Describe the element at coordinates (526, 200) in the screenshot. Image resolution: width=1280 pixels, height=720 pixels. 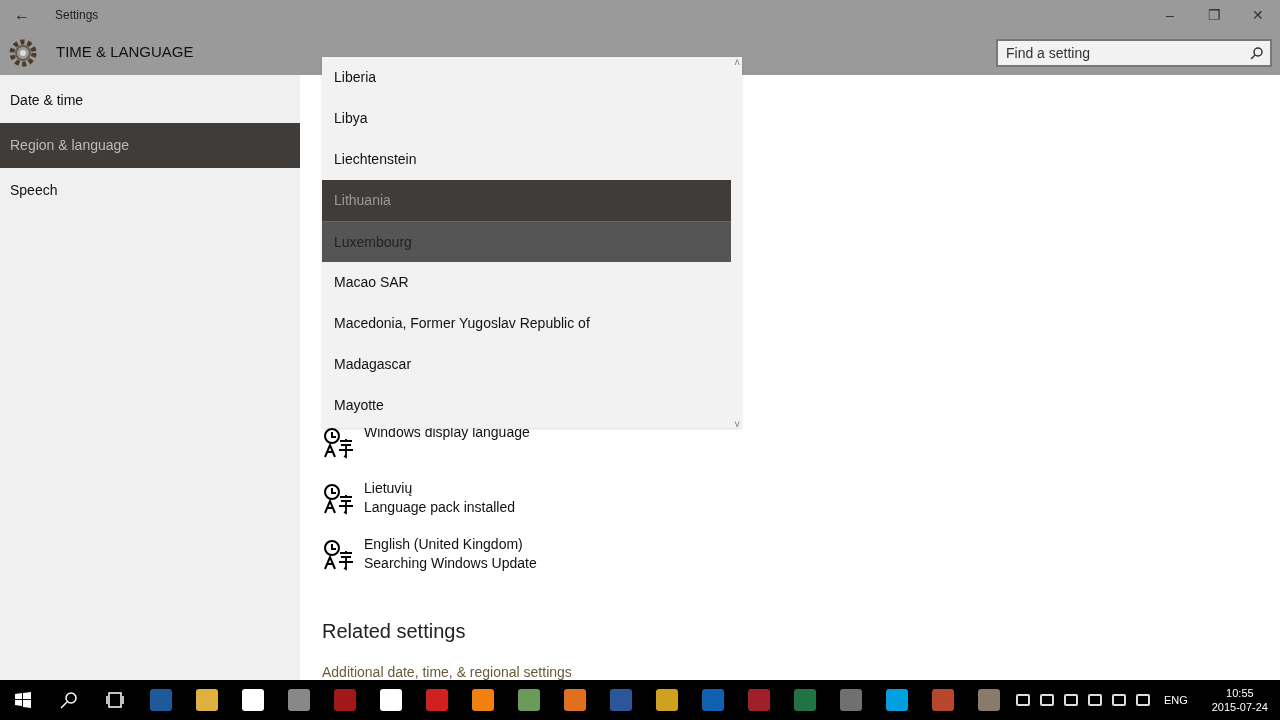
I see `dropdown-option: Lithuania` at that location.